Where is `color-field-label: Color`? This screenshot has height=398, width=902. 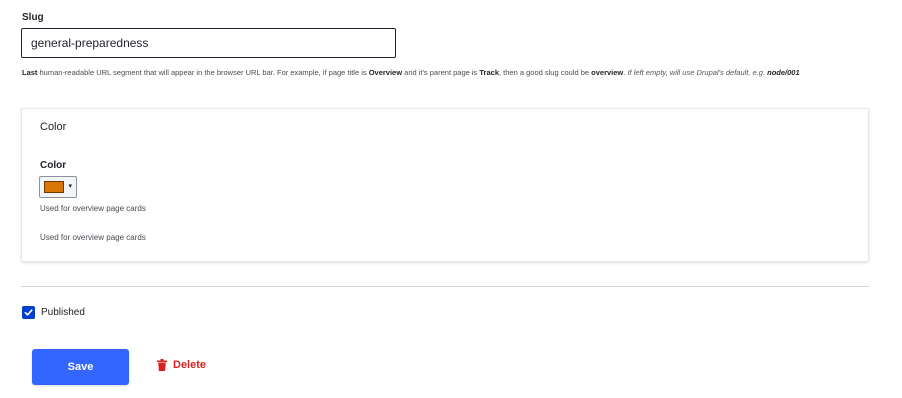
color-field-label: Color is located at coordinates (53, 165).